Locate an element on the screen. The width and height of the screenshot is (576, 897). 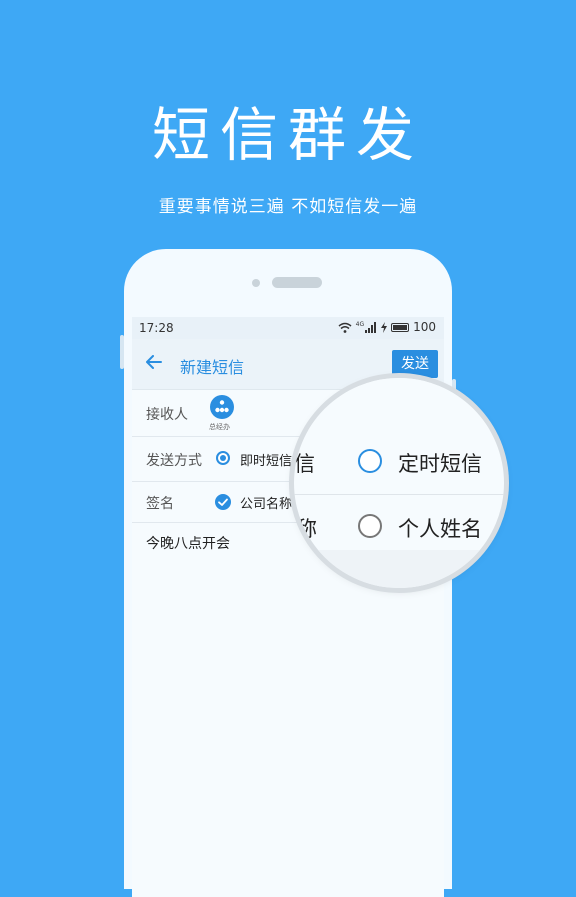
status-time: 17:28 is located at coordinates (156, 328).